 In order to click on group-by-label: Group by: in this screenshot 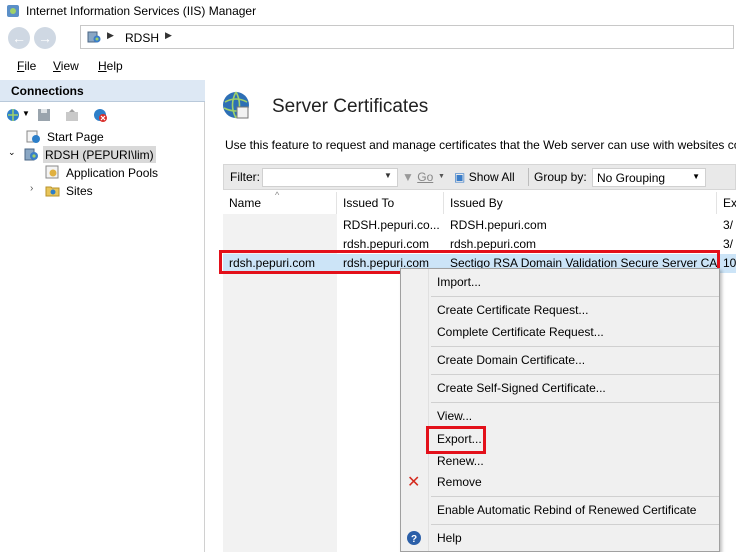, I will do `click(560, 177)`.